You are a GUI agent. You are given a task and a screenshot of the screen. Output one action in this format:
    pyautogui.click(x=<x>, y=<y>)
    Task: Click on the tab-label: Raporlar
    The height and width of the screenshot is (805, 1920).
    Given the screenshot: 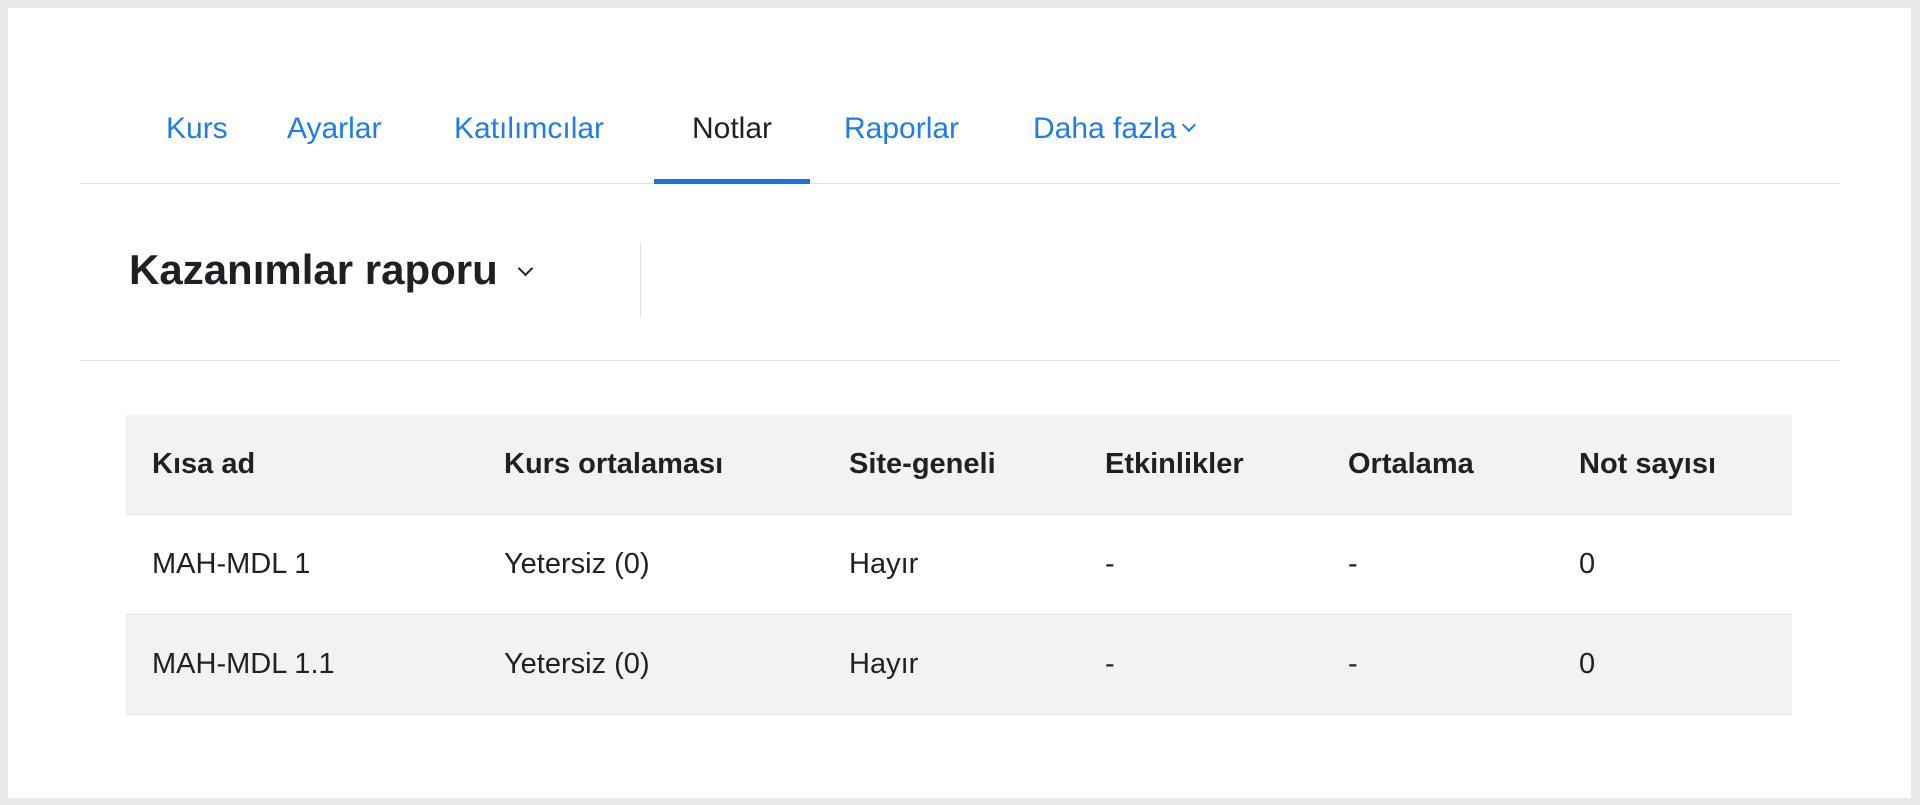 What is the action you would take?
    pyautogui.click(x=902, y=128)
    